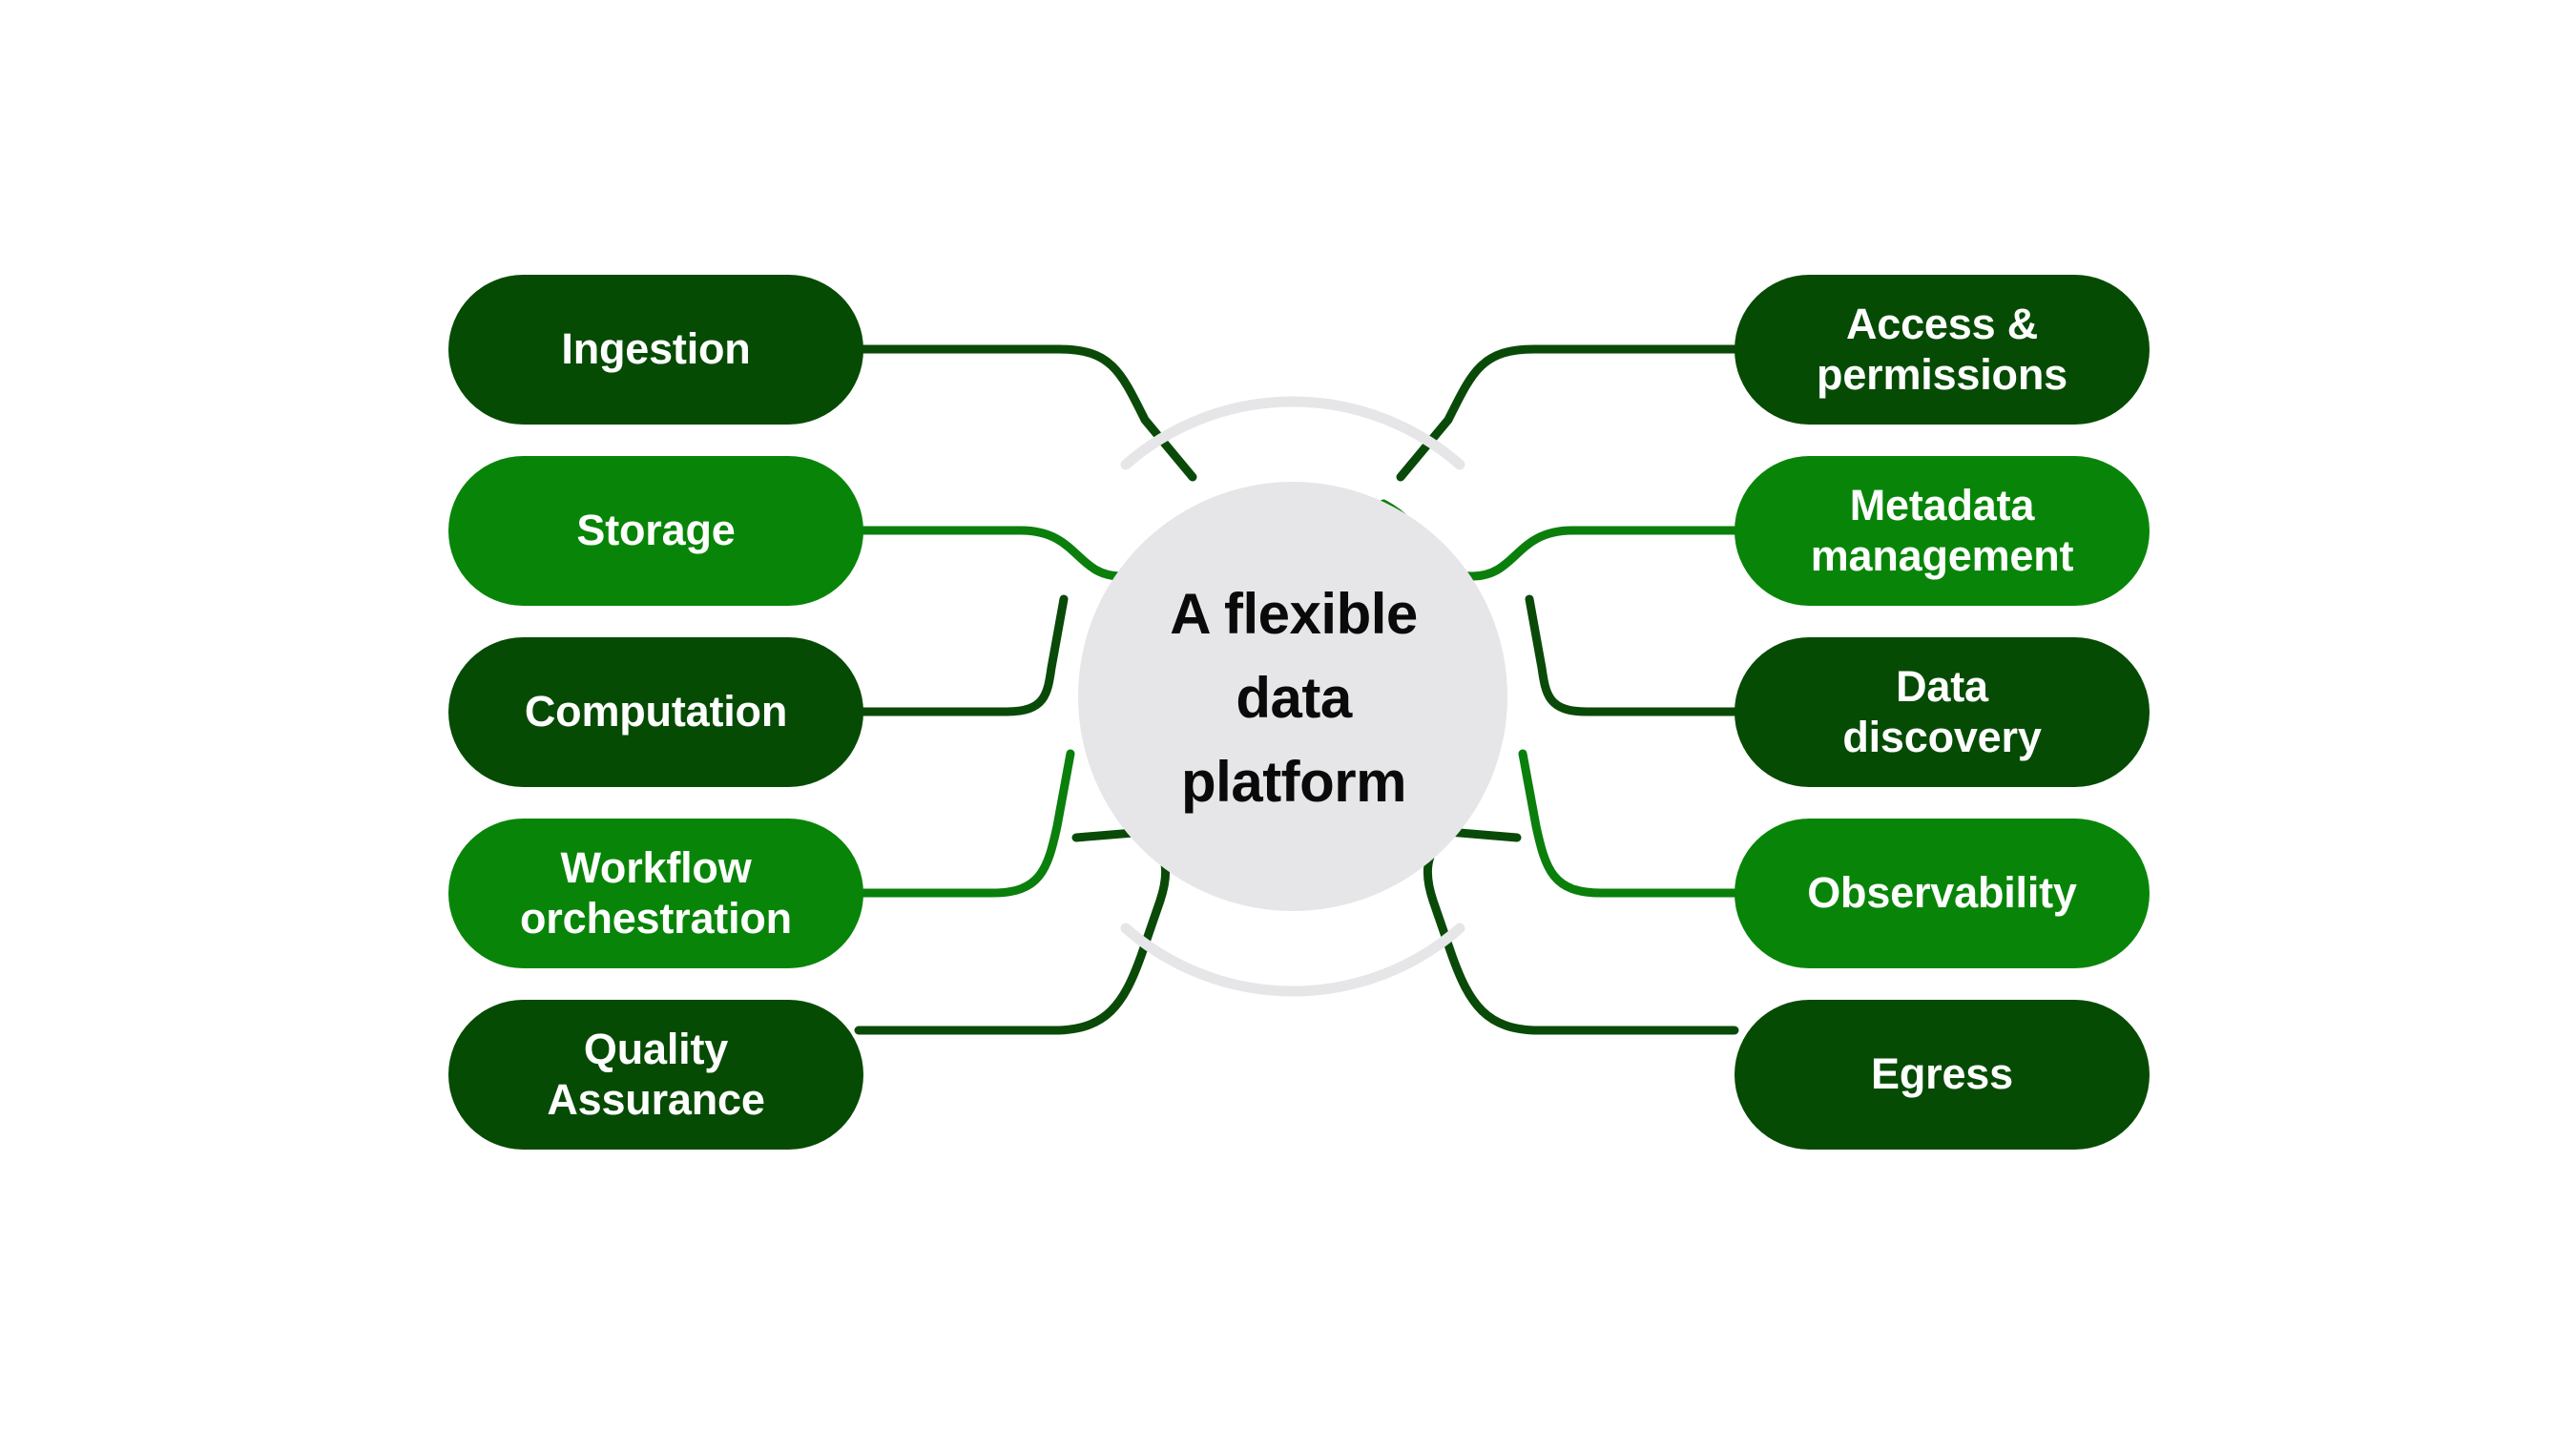  I want to click on node-label: Computation, so click(656, 711).